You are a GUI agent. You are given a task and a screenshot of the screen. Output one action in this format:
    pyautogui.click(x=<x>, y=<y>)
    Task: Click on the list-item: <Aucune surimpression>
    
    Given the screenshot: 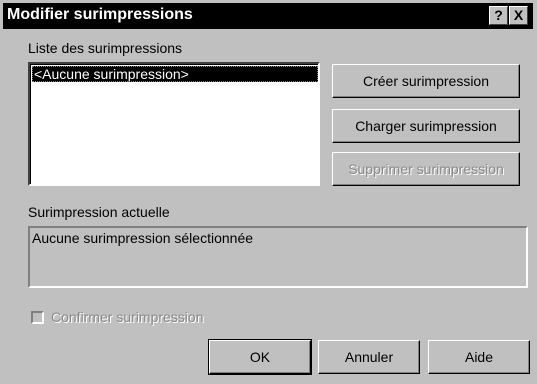 What is the action you would take?
    pyautogui.click(x=175, y=74)
    